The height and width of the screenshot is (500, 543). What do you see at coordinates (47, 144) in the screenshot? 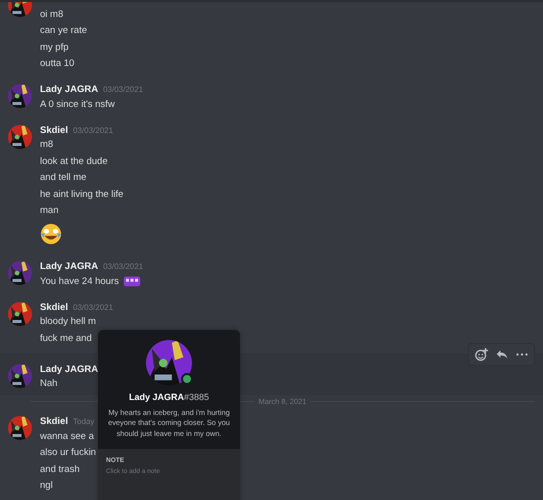
I see `message-text: m8` at bounding box center [47, 144].